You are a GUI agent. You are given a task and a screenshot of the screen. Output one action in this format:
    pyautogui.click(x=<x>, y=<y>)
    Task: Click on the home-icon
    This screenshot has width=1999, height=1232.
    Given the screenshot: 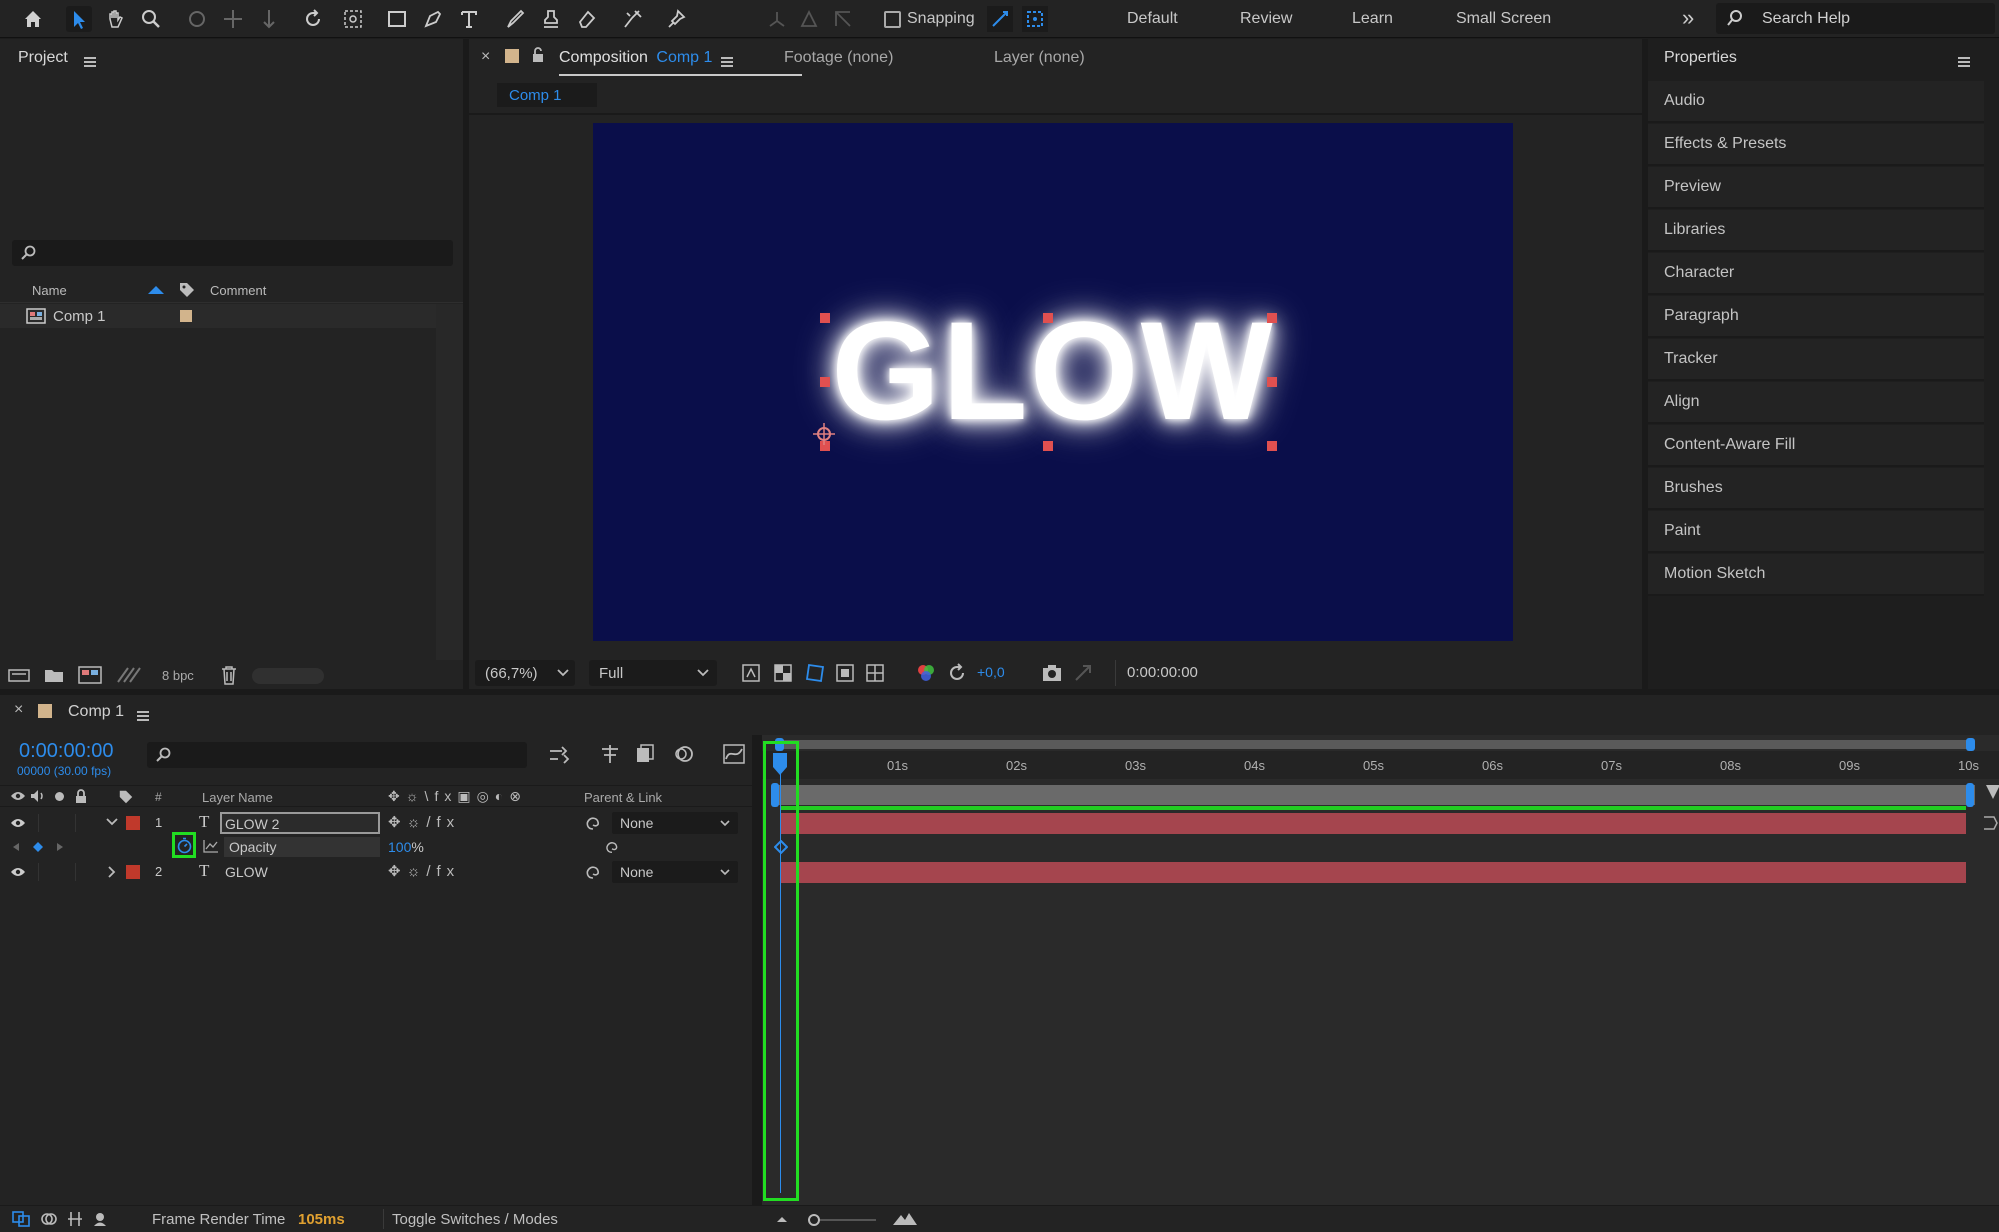 What is the action you would take?
    pyautogui.click(x=33, y=19)
    